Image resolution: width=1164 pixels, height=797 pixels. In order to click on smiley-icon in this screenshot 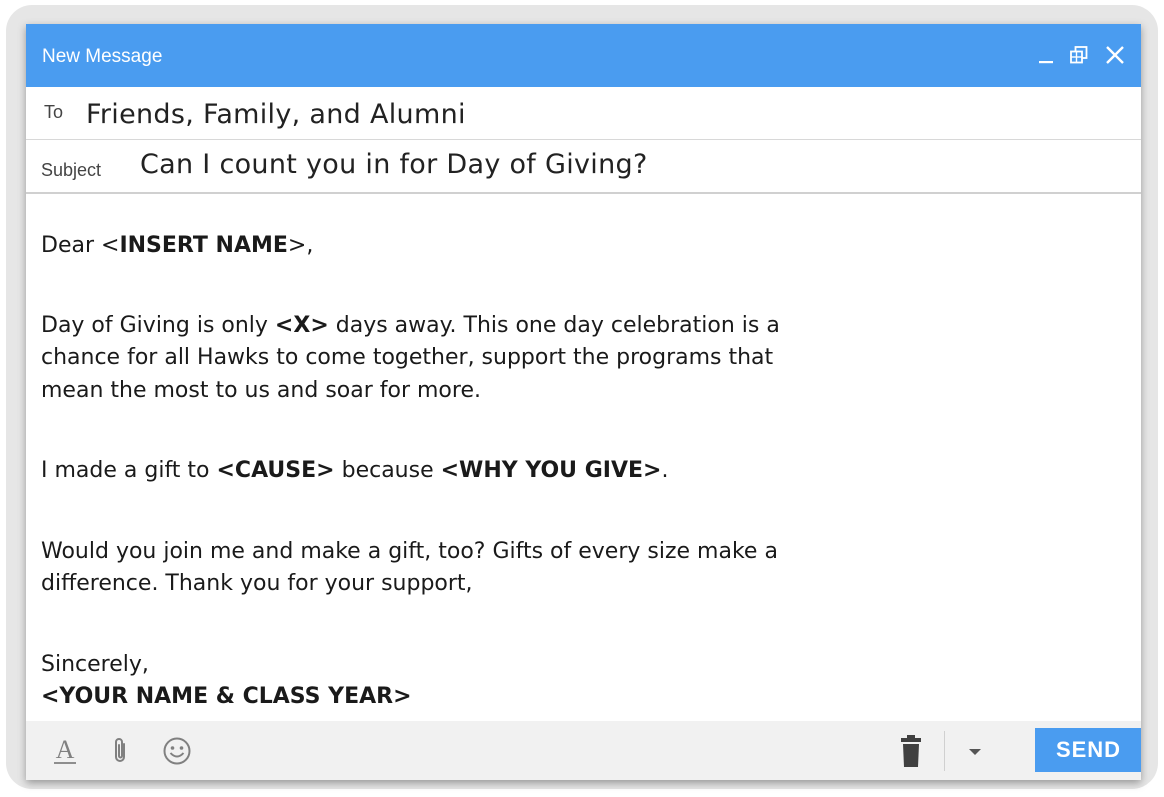, I will do `click(177, 750)`.